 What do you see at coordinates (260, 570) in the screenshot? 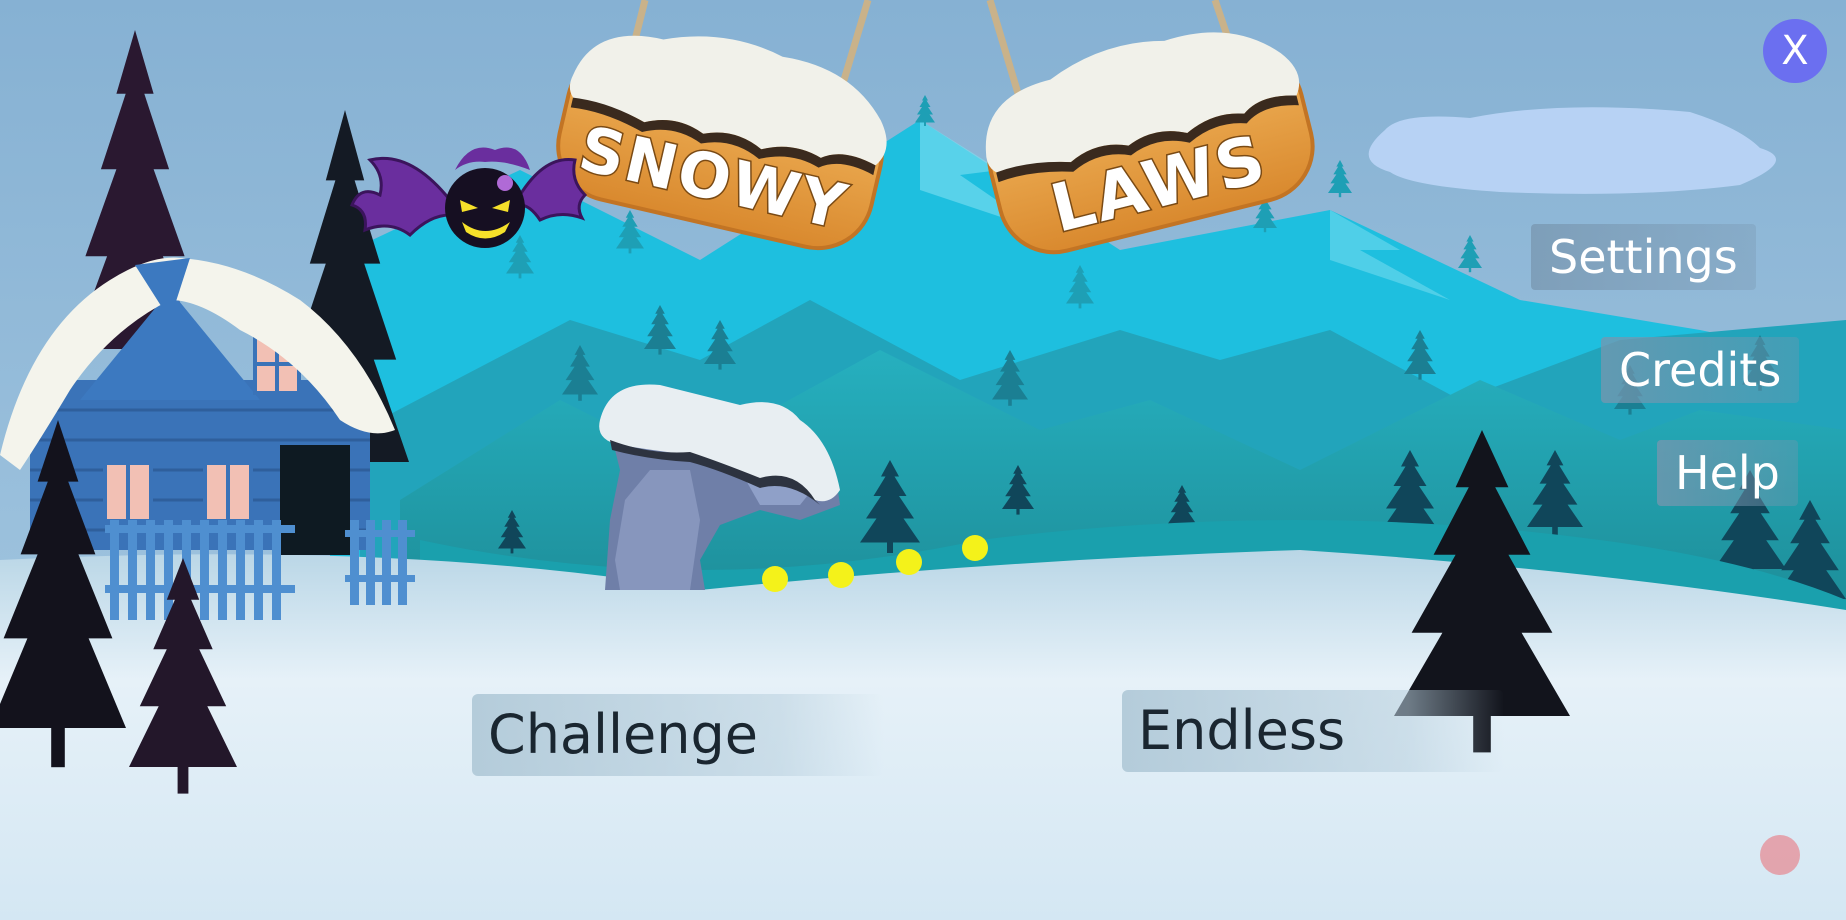
I see `fence` at bounding box center [260, 570].